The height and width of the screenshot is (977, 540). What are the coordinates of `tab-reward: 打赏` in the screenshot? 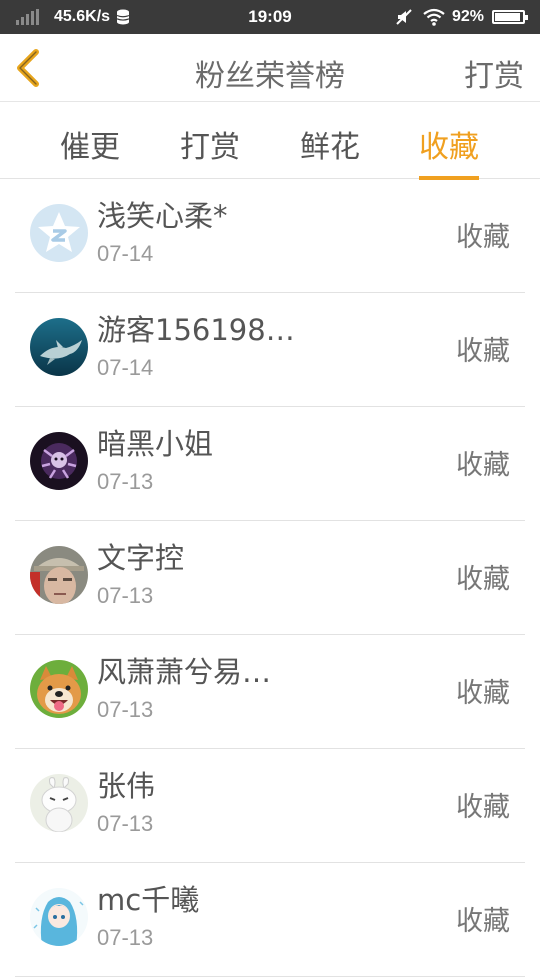 It's located at (210, 144).